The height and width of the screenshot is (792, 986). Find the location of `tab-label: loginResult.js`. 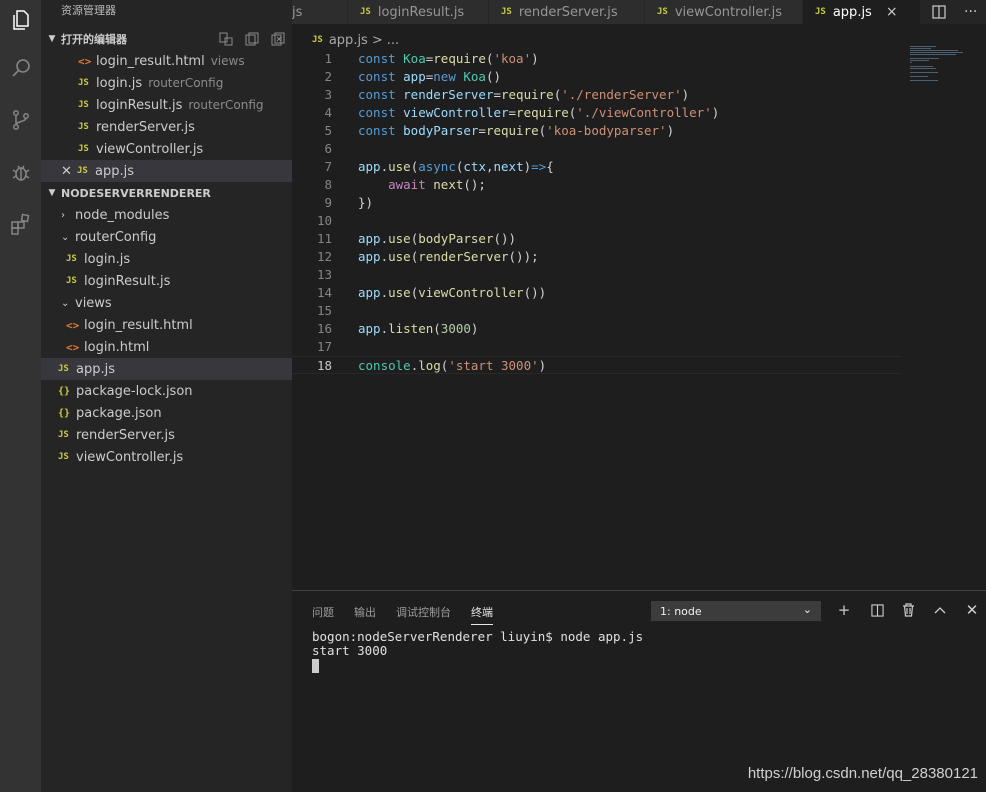

tab-label: loginResult.js is located at coordinates (421, 12).